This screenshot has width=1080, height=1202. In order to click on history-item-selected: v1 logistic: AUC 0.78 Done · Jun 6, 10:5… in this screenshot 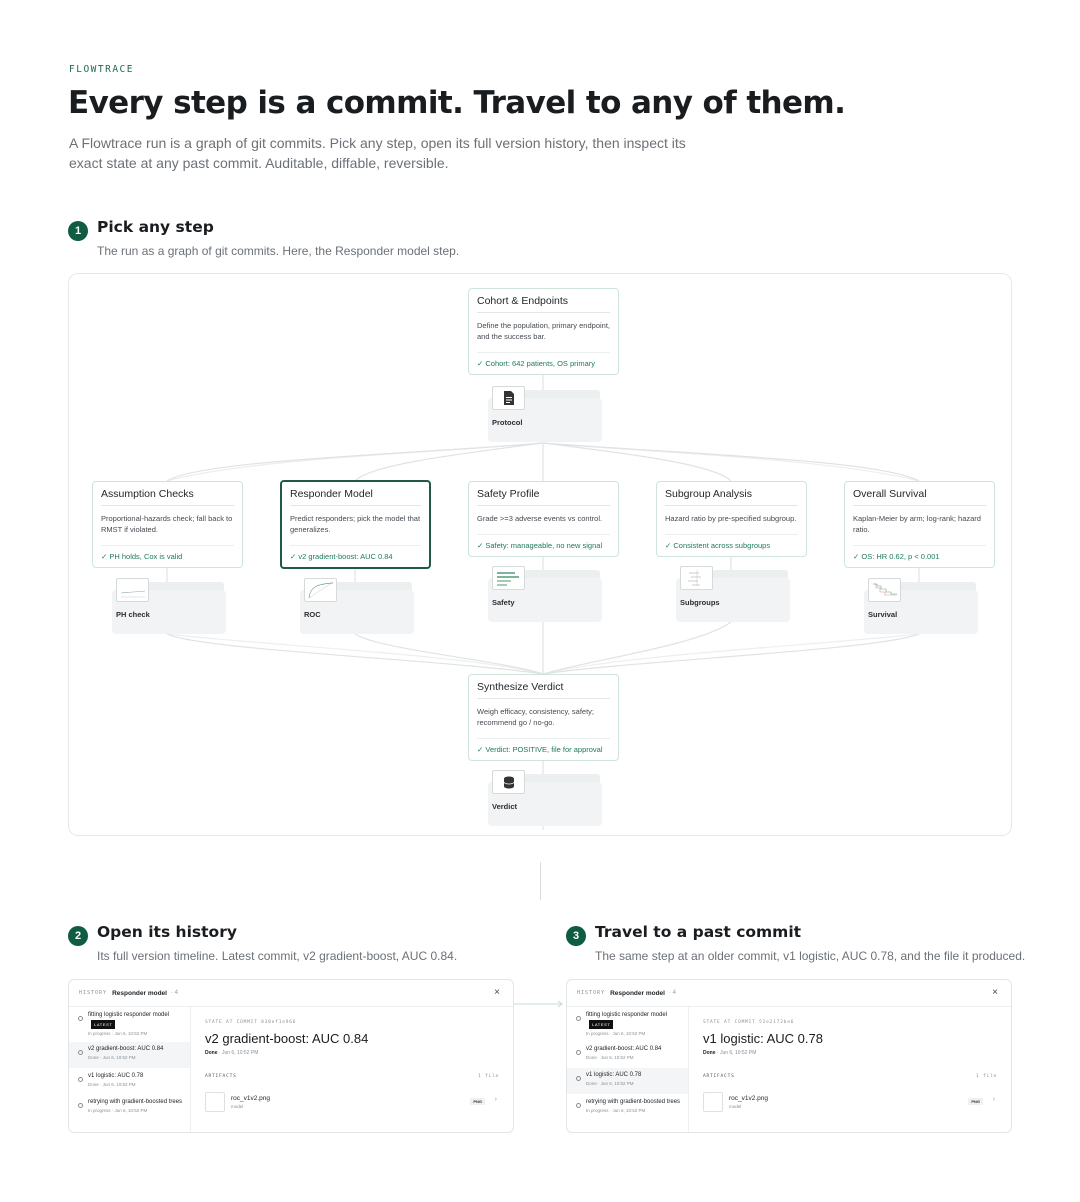, I will do `click(627, 1081)`.